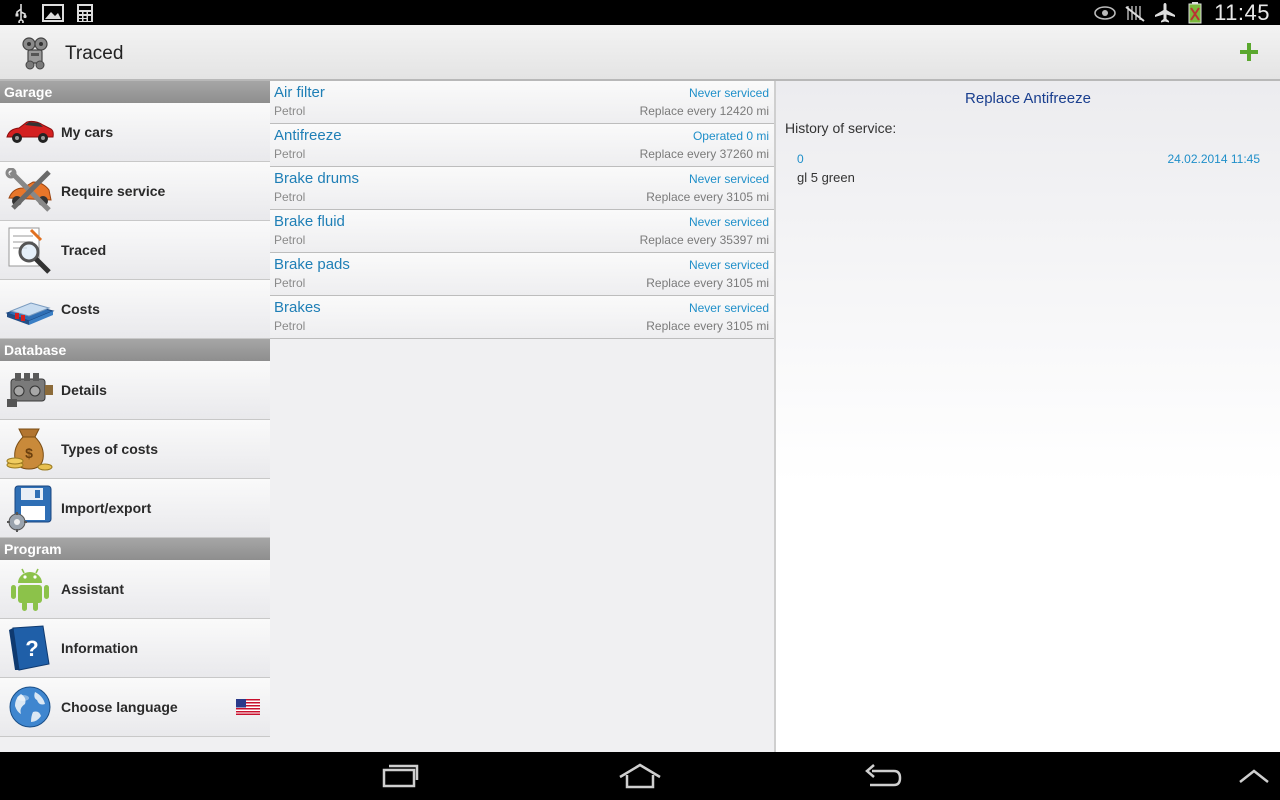  I want to click on sidebar-item-label: Assistant, so click(93, 589).